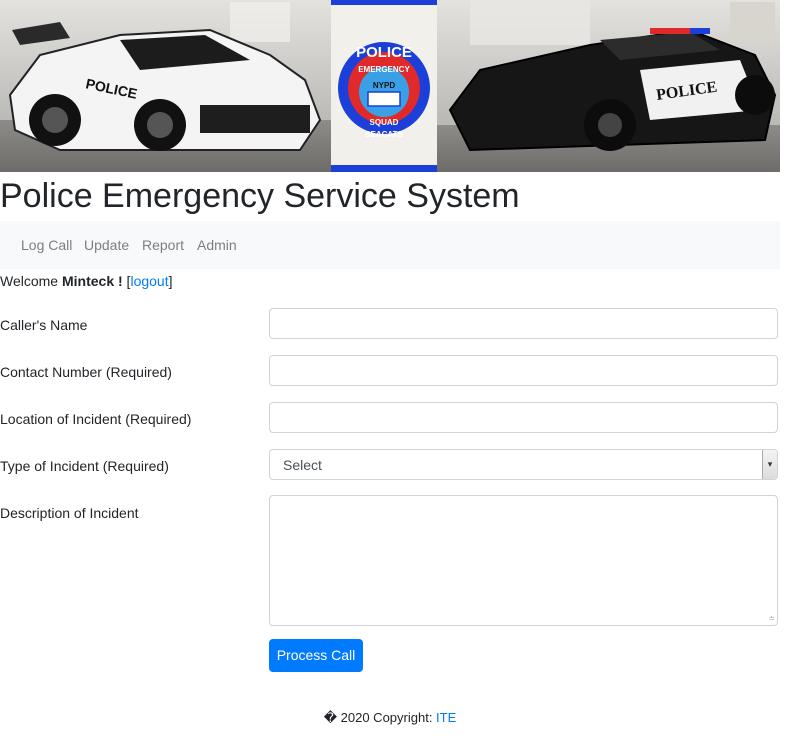  Describe the element at coordinates (523, 323) in the screenshot. I see `caller-name-input` at that location.